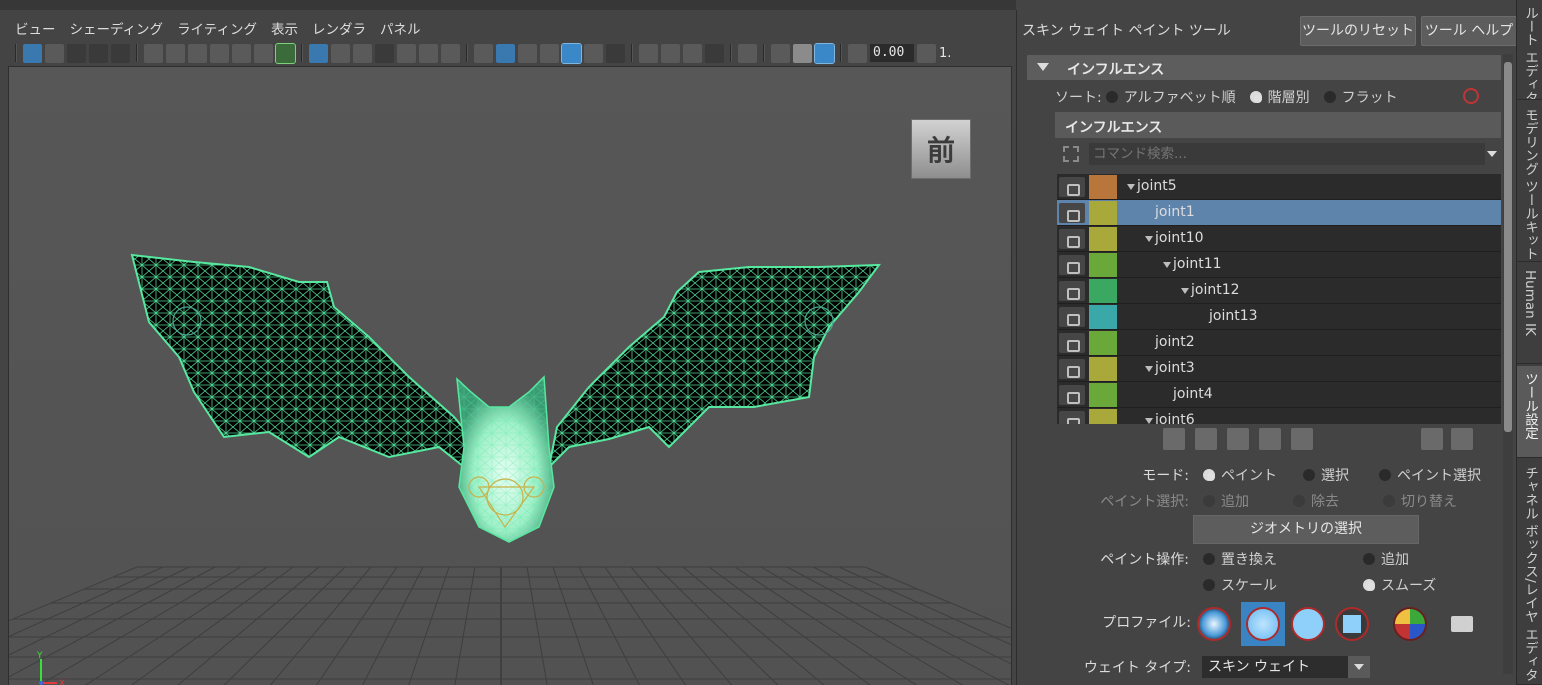 The height and width of the screenshot is (685, 1542). I want to click on sort-flat: フラット, so click(1359, 97).